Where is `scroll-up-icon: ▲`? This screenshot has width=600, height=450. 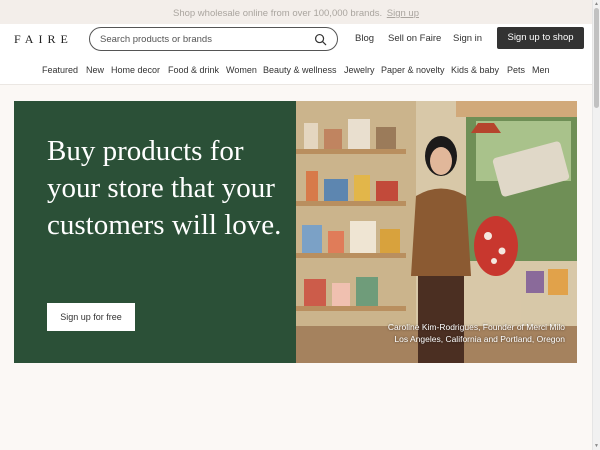 scroll-up-icon: ▲ is located at coordinates (596, 4).